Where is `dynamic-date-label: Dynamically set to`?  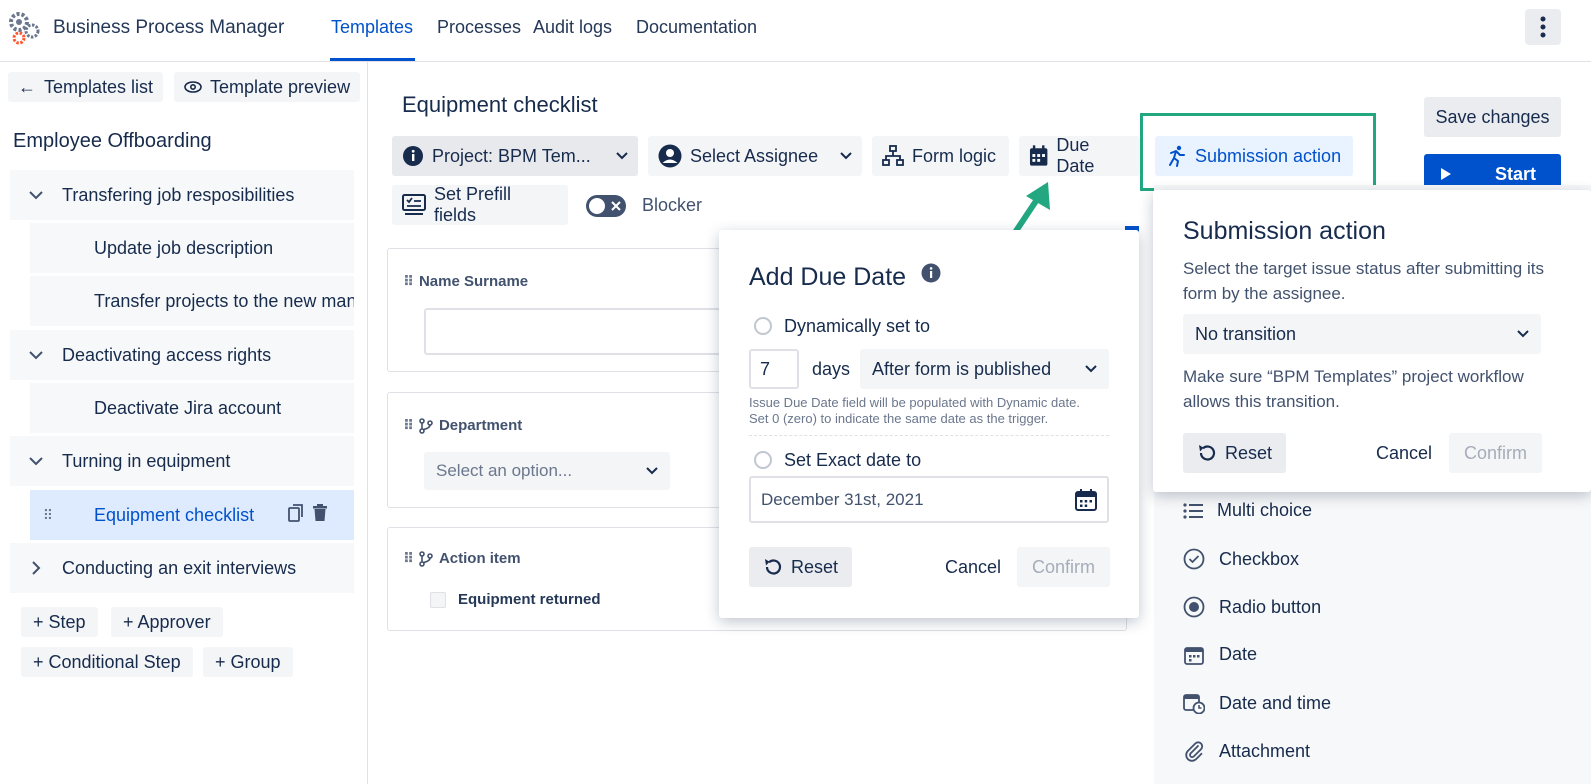
dynamic-date-label: Dynamically set to is located at coordinates (857, 326).